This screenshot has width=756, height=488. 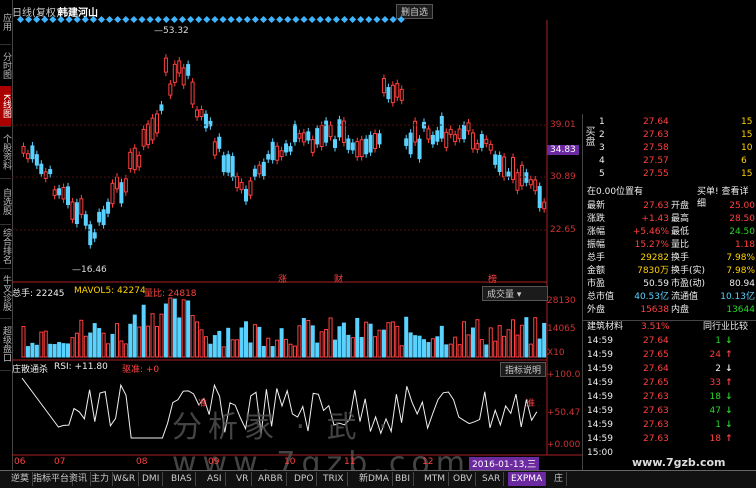 What do you see at coordinates (669, 439) in the screenshot?
I see `tick-row: 14:59 27.63 18 ↑` at bounding box center [669, 439].